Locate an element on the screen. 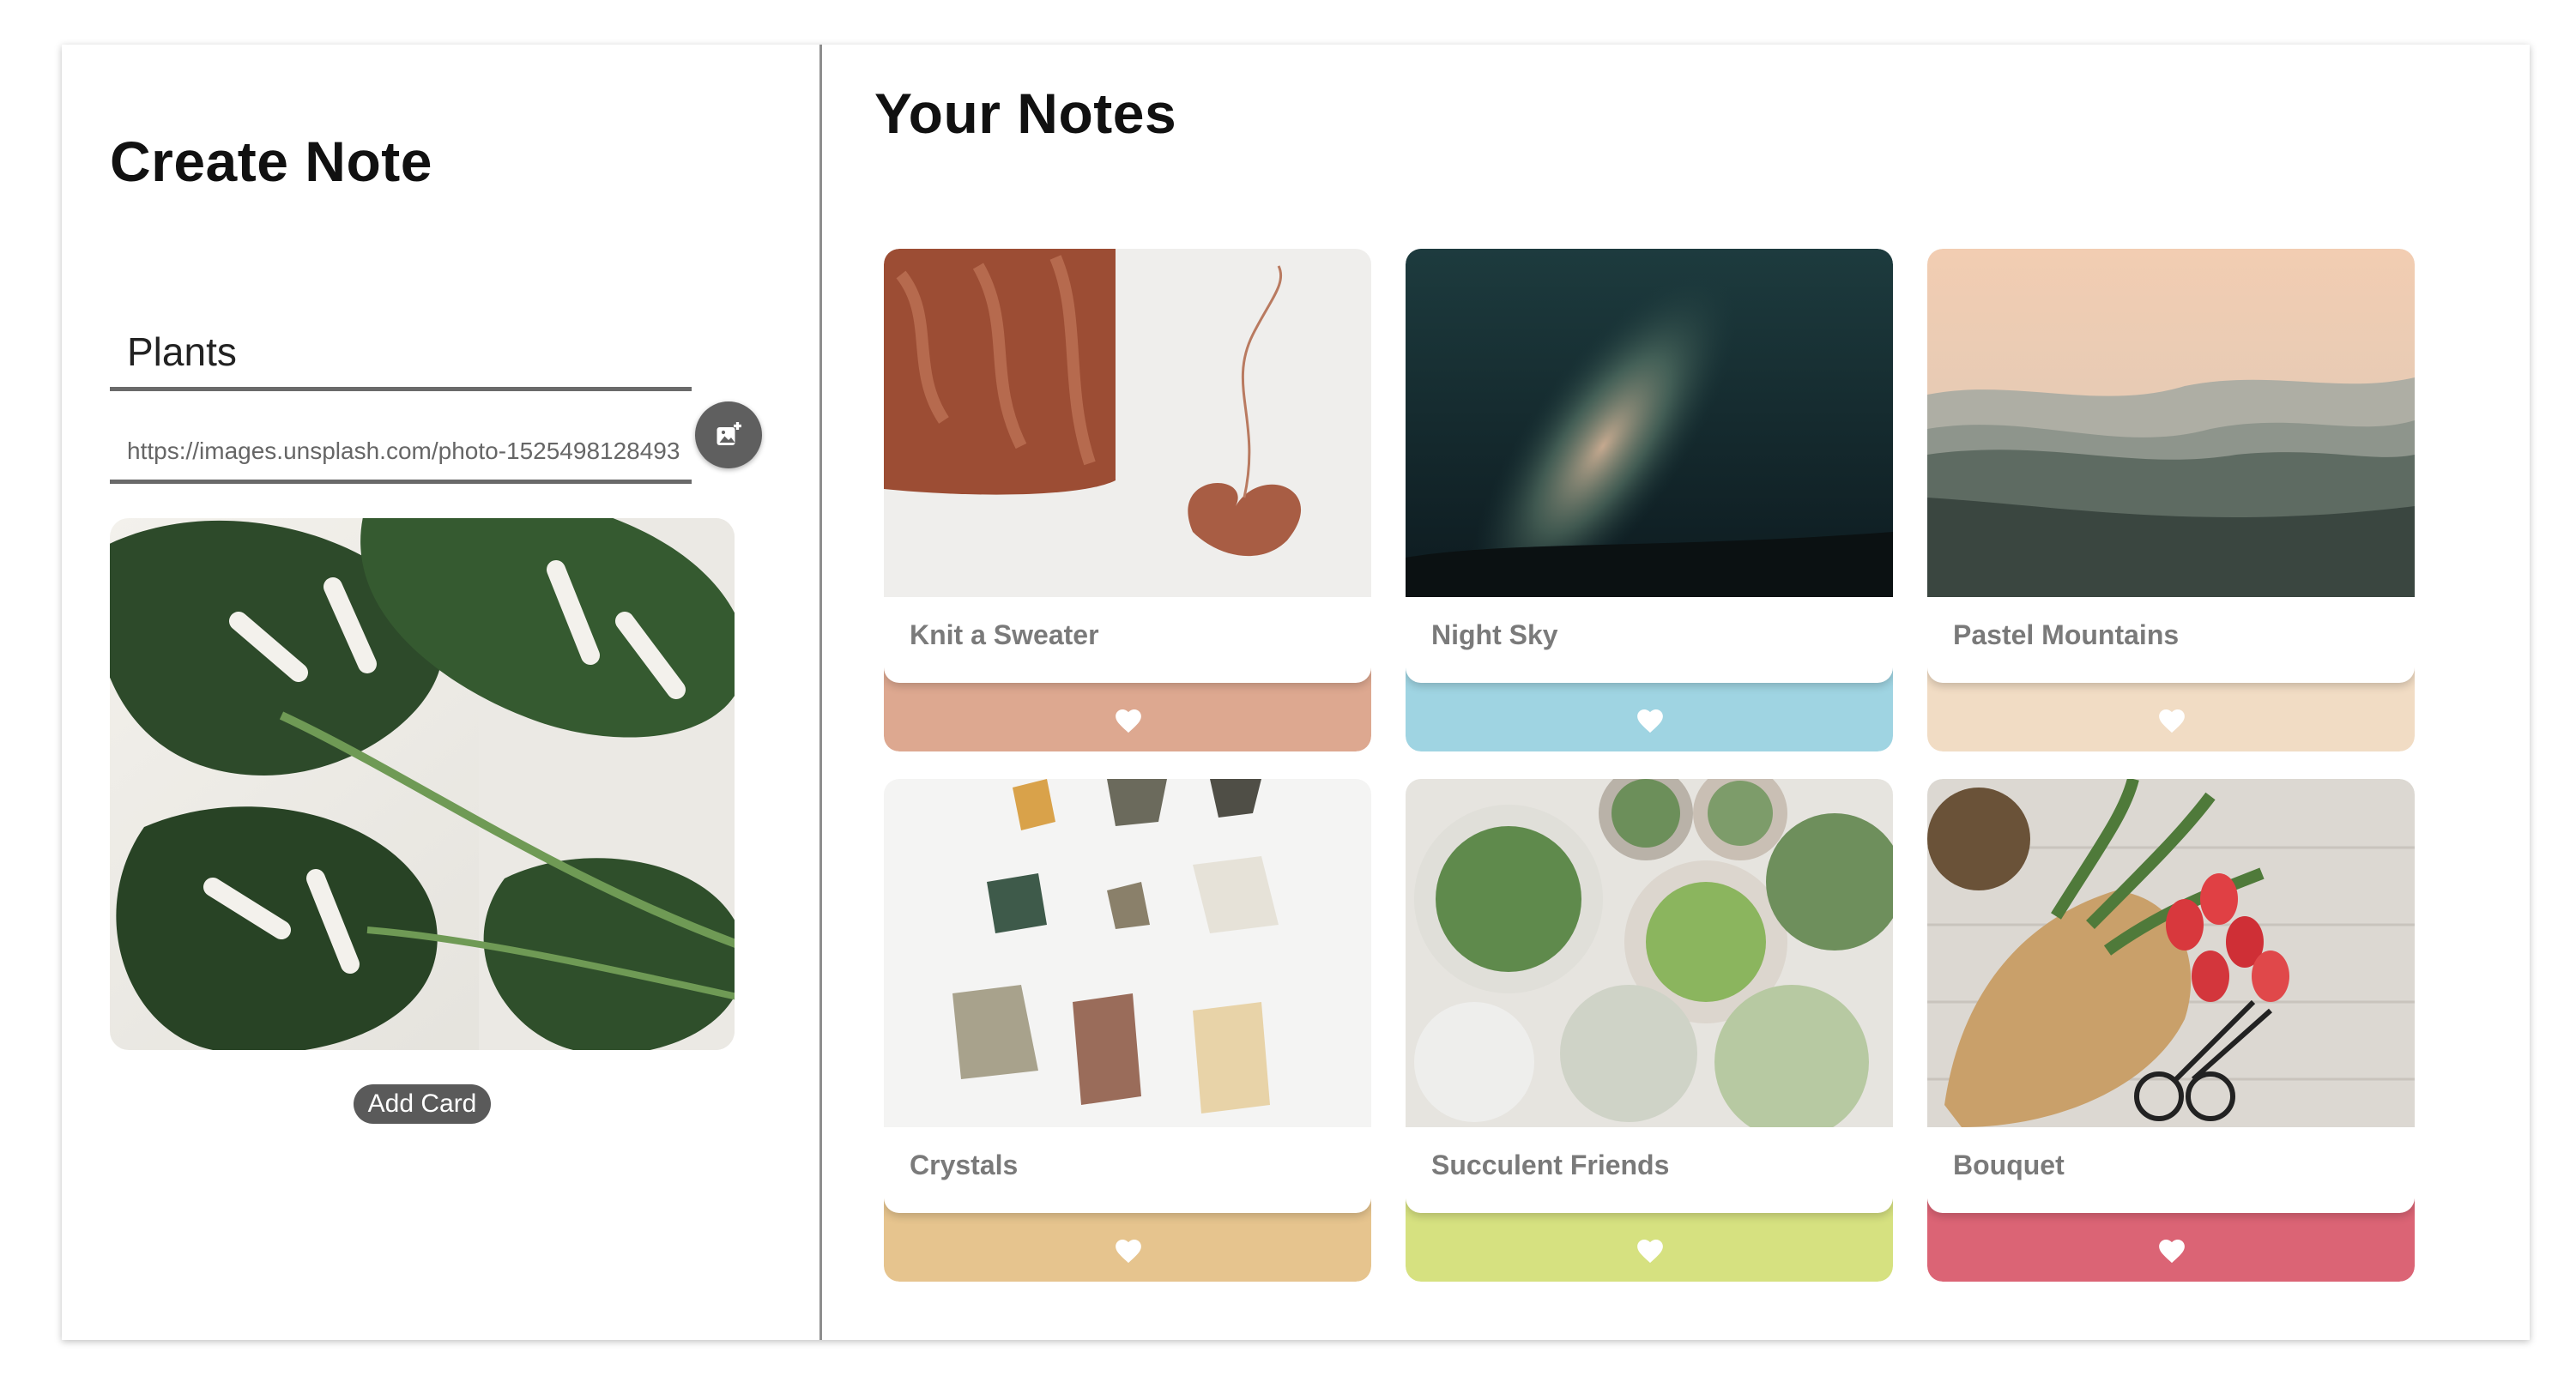 The height and width of the screenshot is (1376, 2576). note-card: Pastel Mountains is located at coordinates (2171, 500).